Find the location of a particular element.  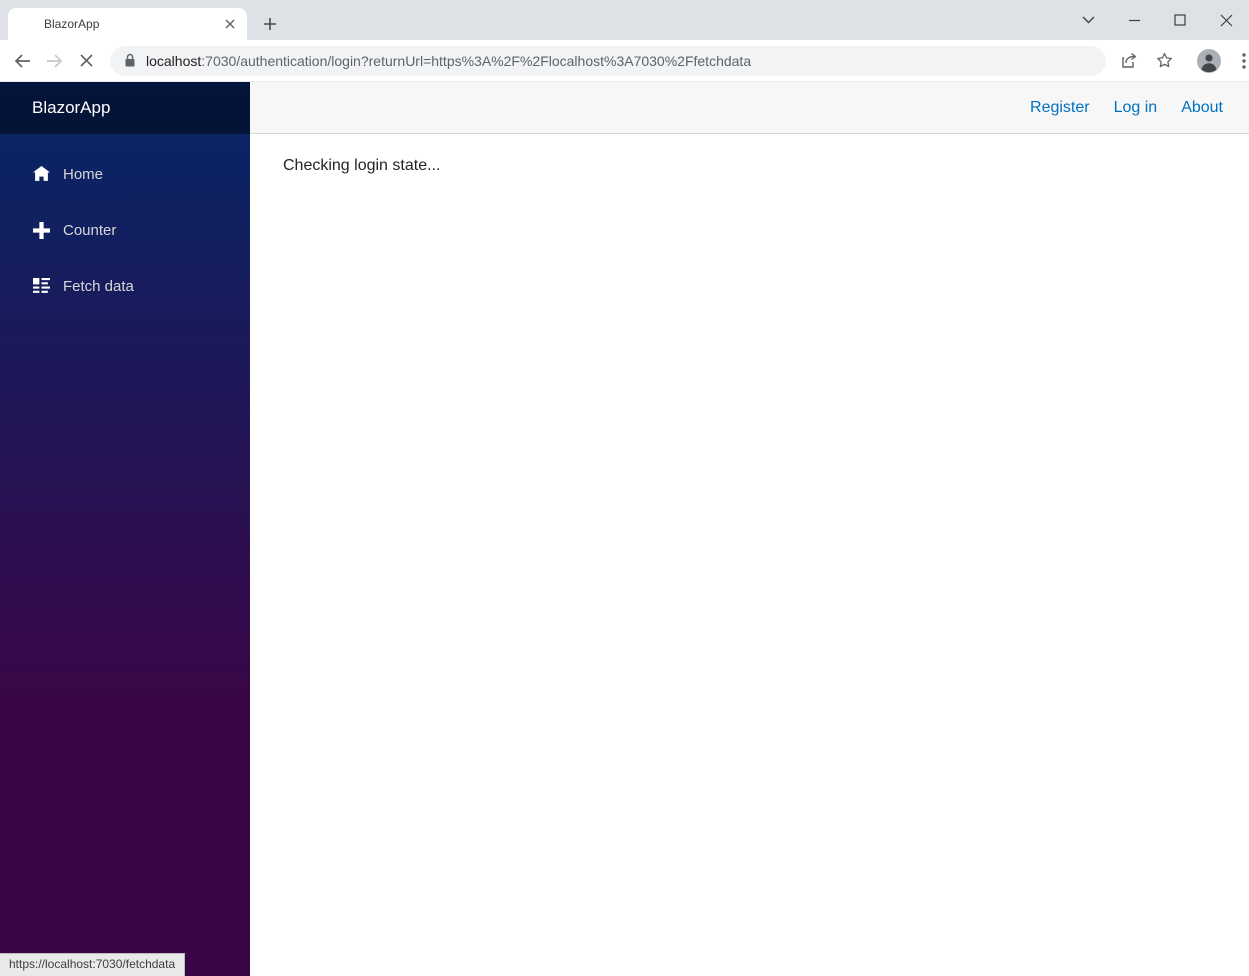

window-controls is located at coordinates (1157, 20).